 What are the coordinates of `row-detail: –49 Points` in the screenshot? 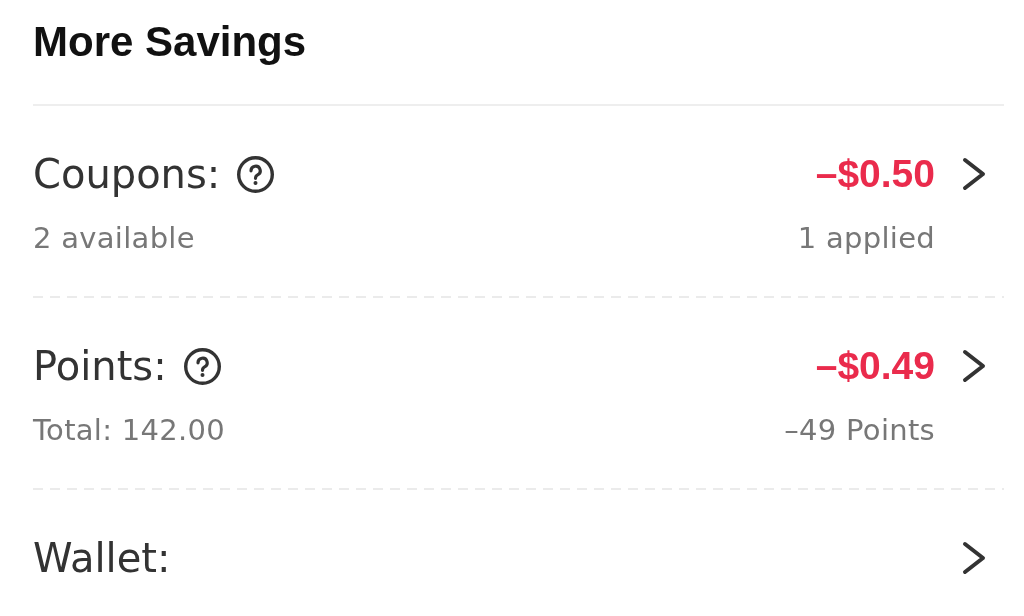 It's located at (859, 430).